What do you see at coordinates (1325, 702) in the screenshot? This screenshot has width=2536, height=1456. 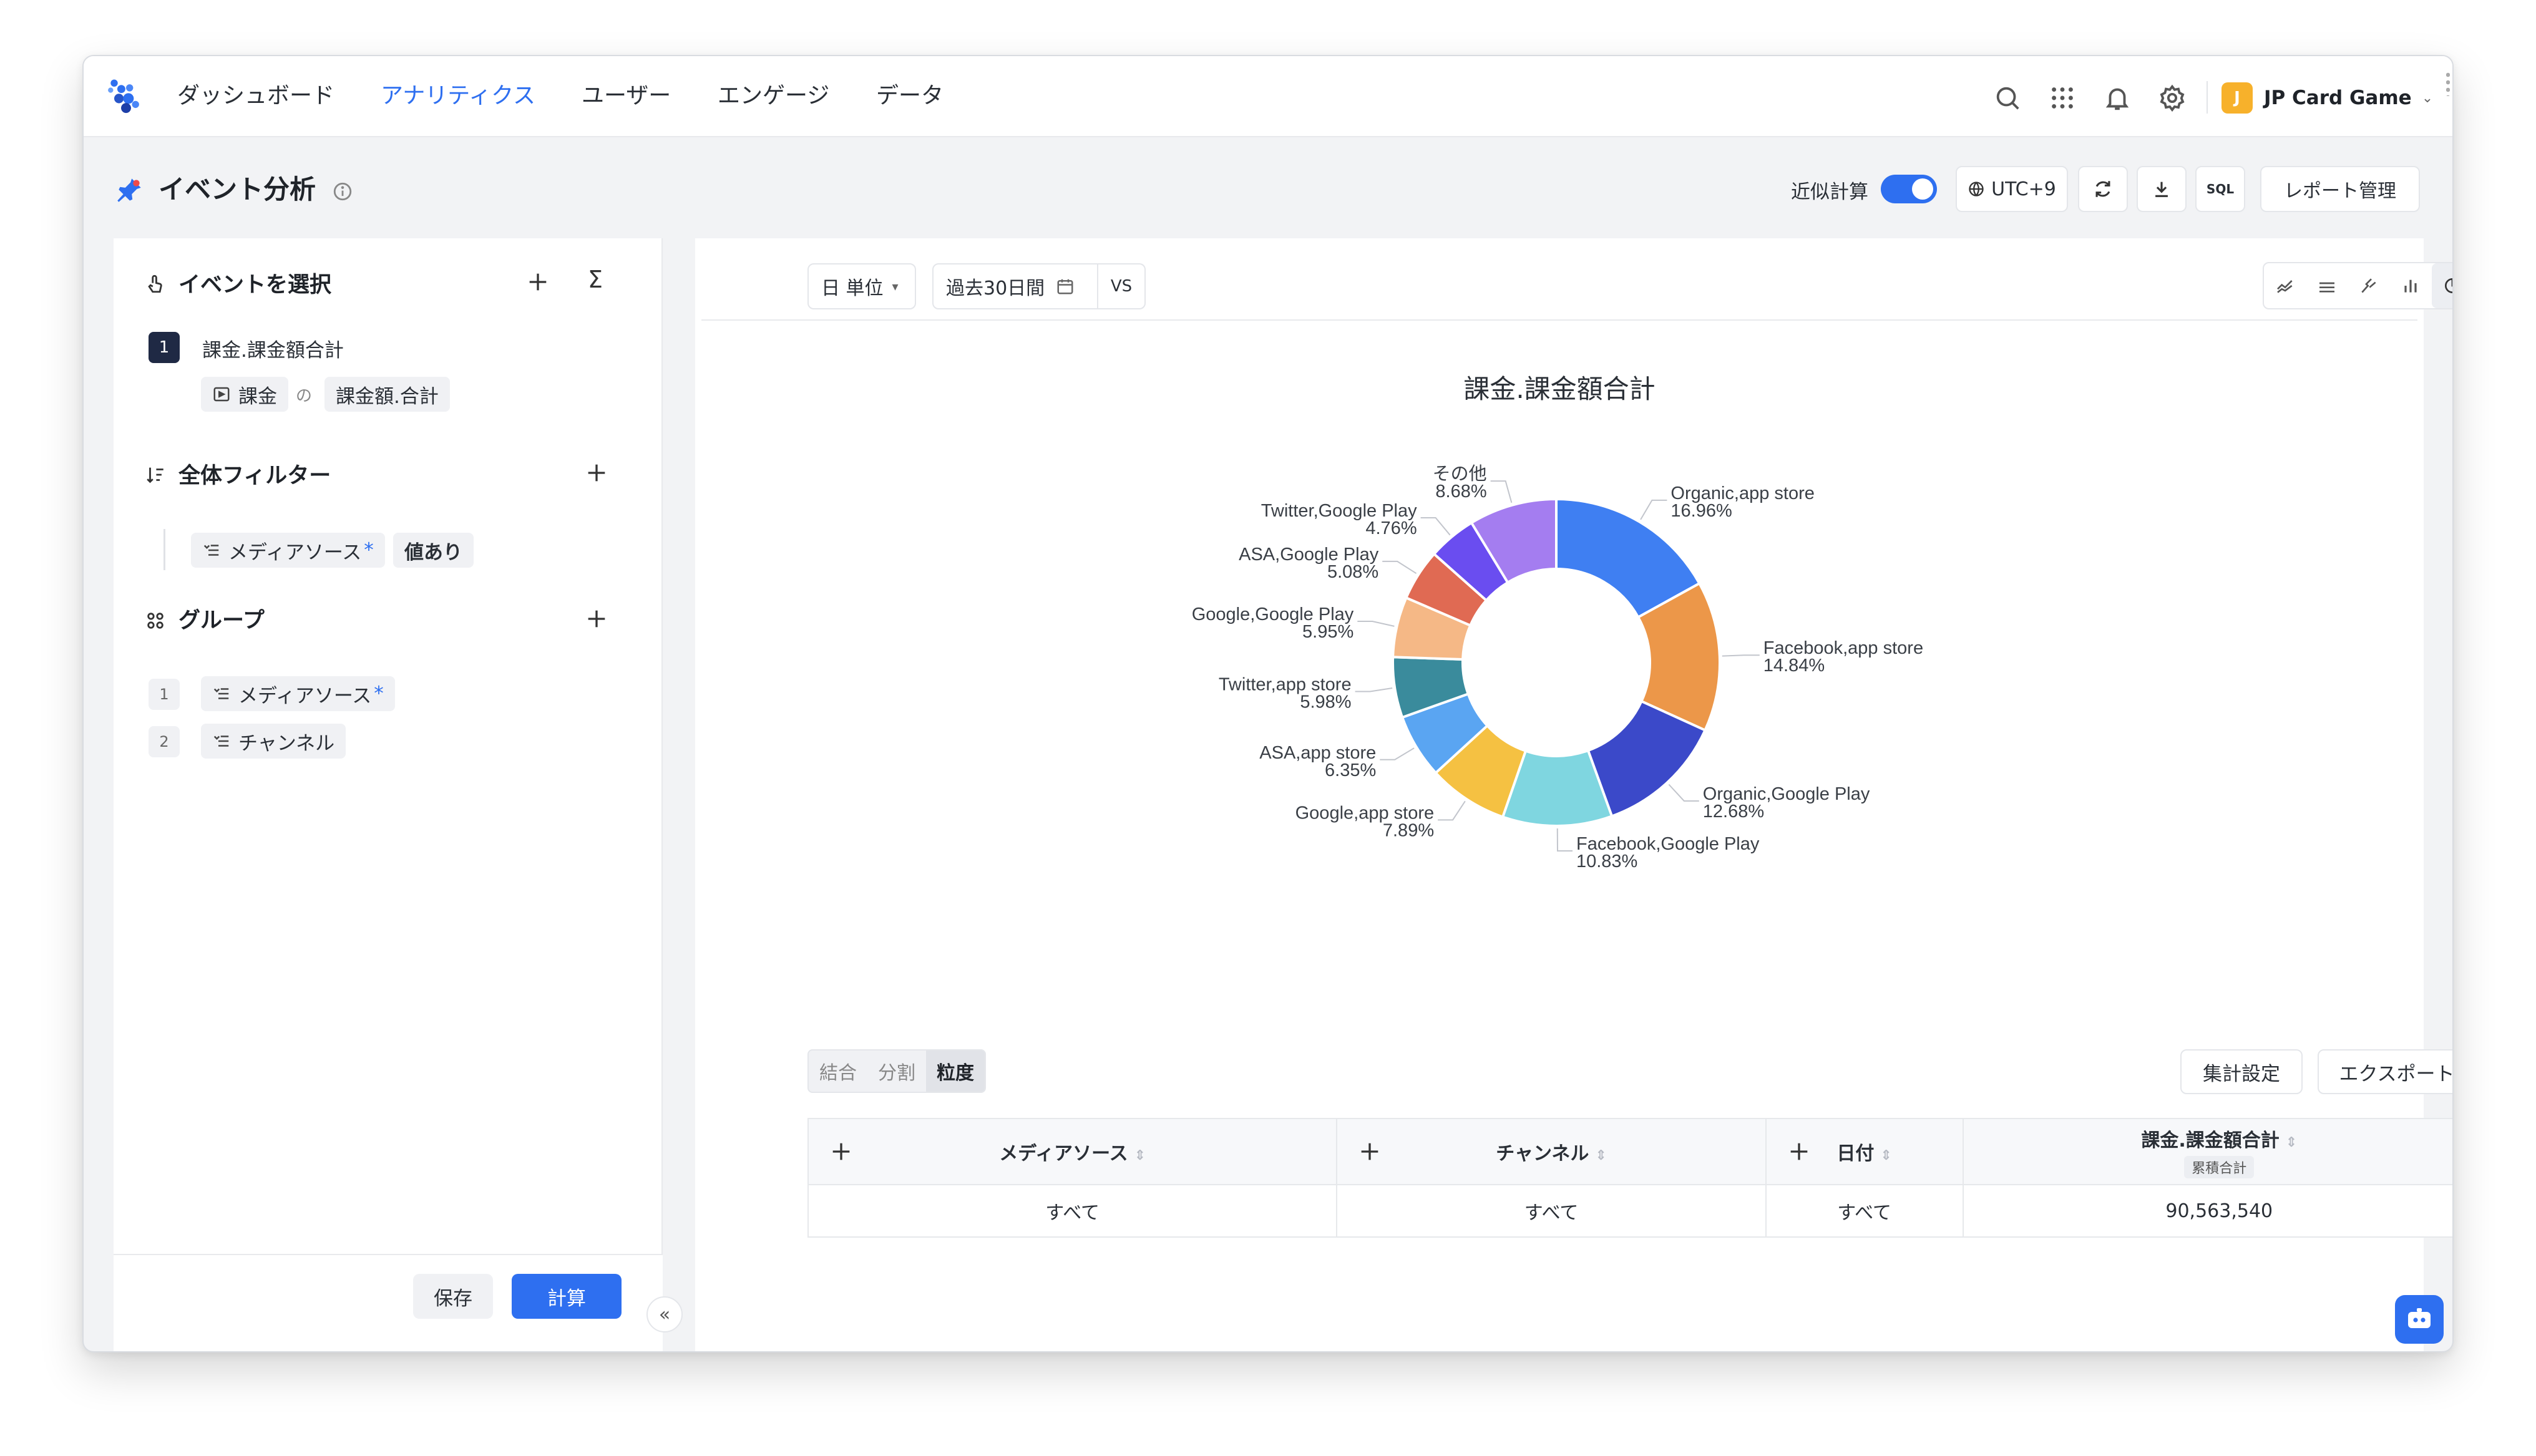 I see `slice-percent-6: 5.98%` at bounding box center [1325, 702].